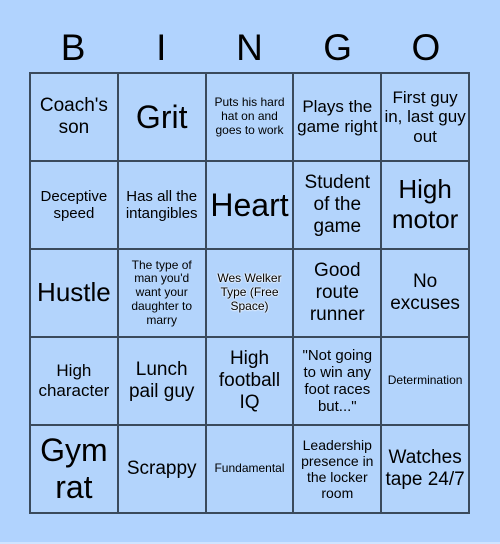 This screenshot has width=500, height=544. I want to click on bingo-cell: Leadership presence in the locker room, so click(337, 469).